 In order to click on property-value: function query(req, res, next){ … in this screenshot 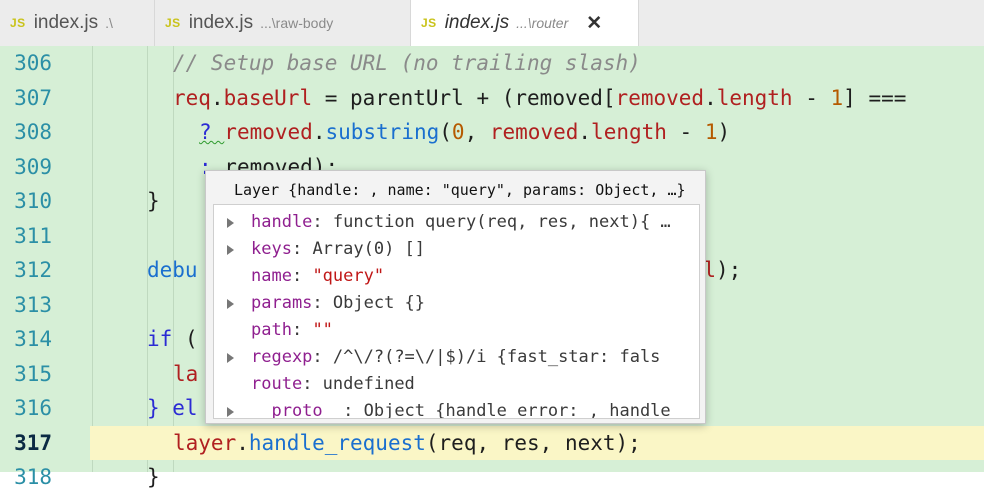, I will do `click(501, 222)`.